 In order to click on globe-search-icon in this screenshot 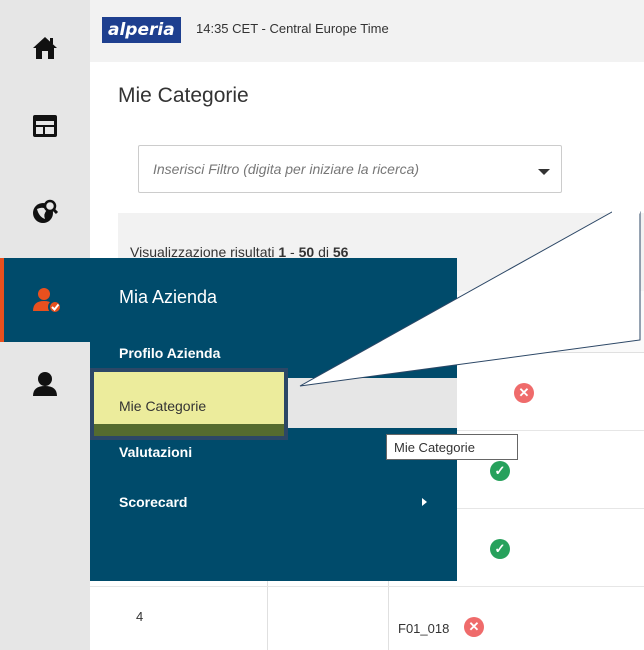, I will do `click(46, 211)`.